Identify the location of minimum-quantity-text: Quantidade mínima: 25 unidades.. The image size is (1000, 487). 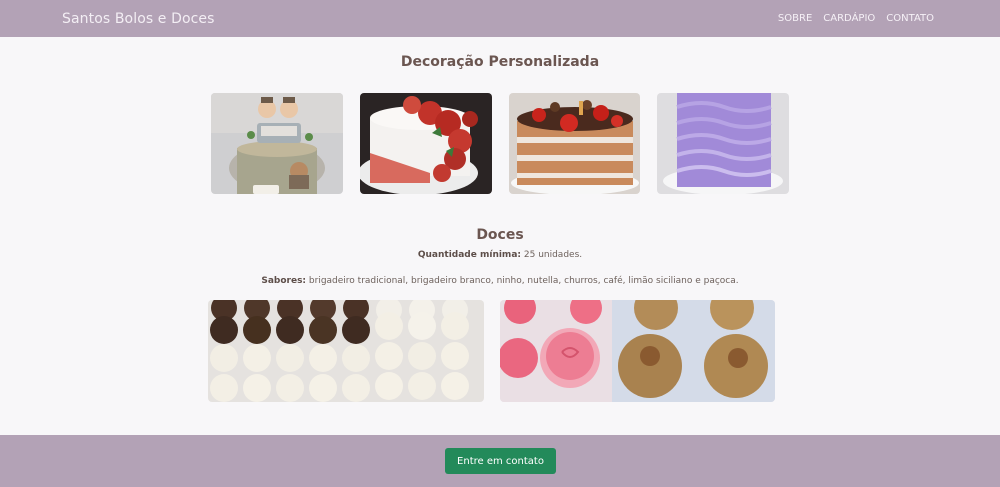
(500, 255).